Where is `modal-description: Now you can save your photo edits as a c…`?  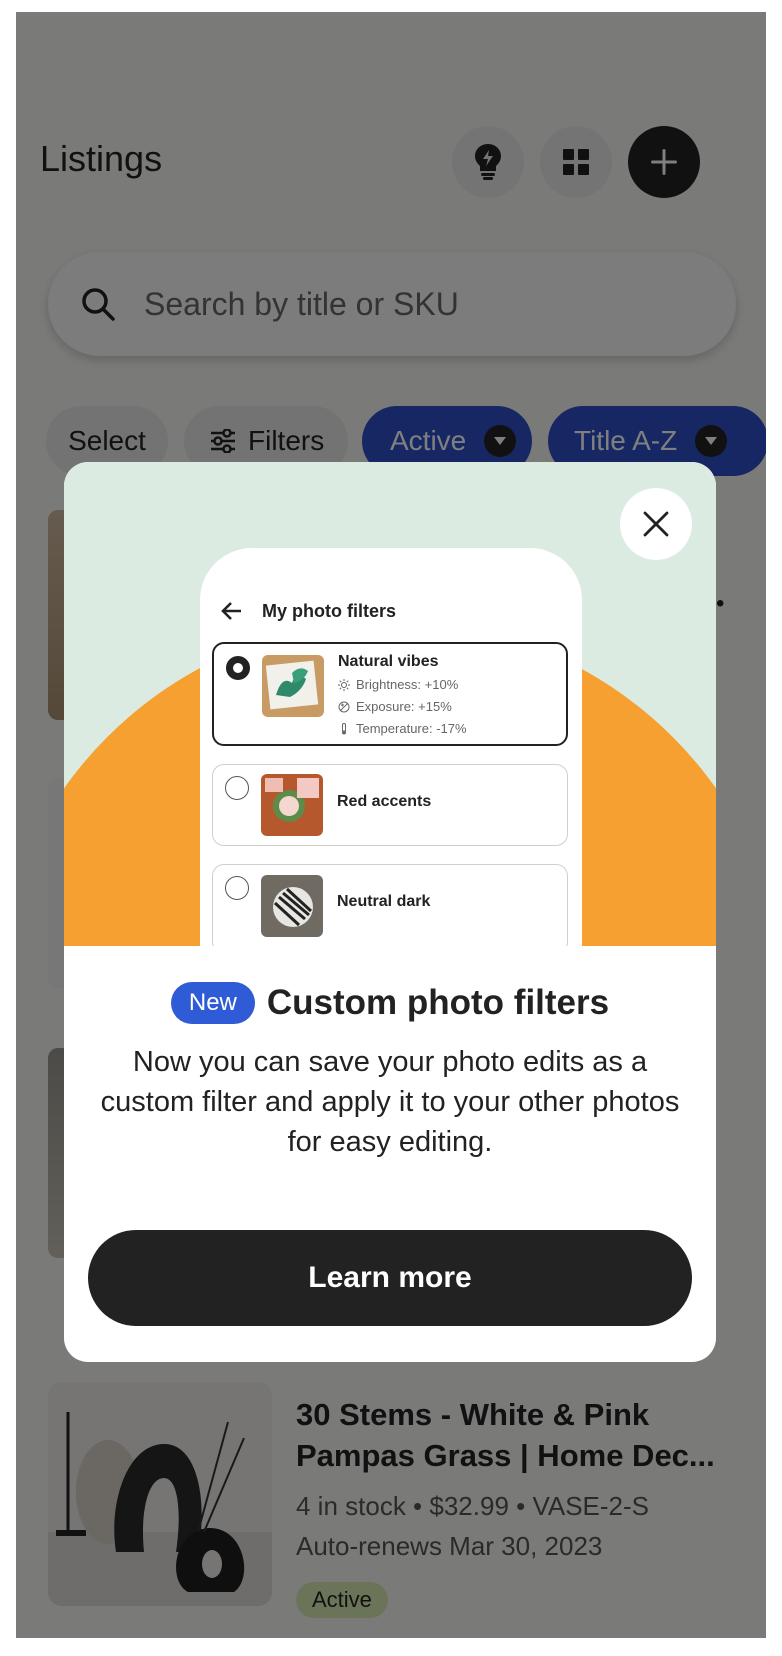 modal-description: Now you can save your photo edits as a c… is located at coordinates (390, 1102).